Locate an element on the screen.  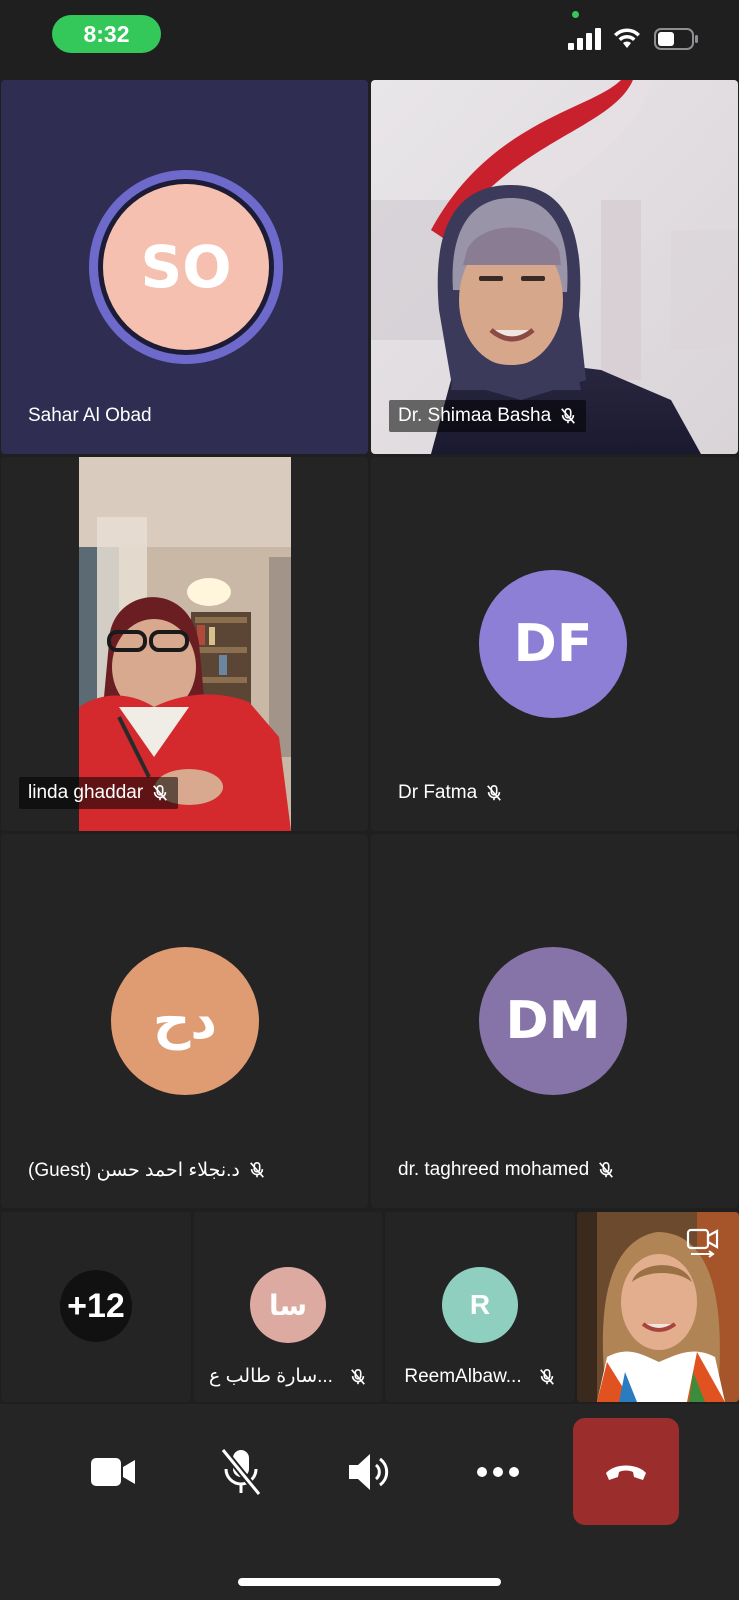
hang-up-icon is located at coordinates (626, 1472).